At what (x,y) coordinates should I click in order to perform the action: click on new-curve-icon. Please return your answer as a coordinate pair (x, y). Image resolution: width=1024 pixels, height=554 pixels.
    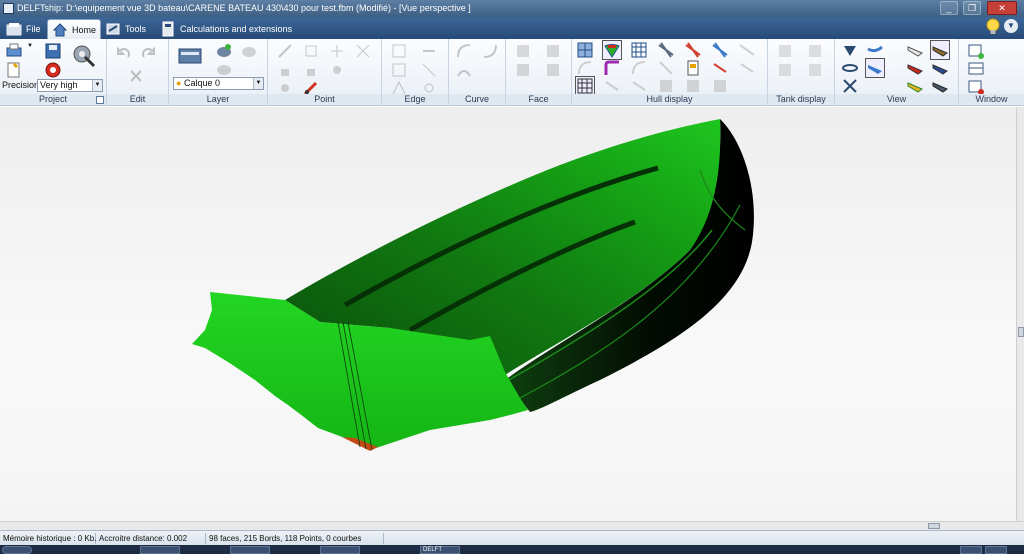
    Looking at the image, I should click on (464, 51).